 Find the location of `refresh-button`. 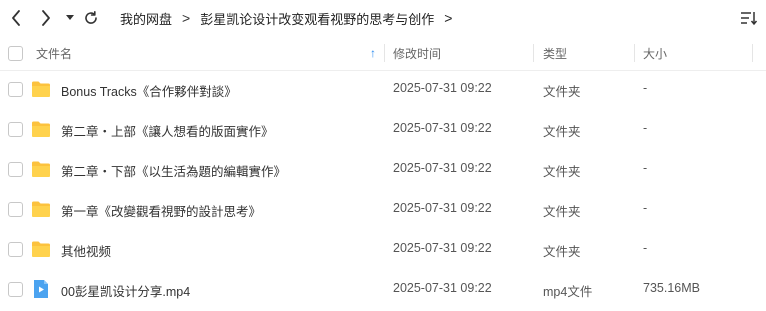

refresh-button is located at coordinates (91, 18).